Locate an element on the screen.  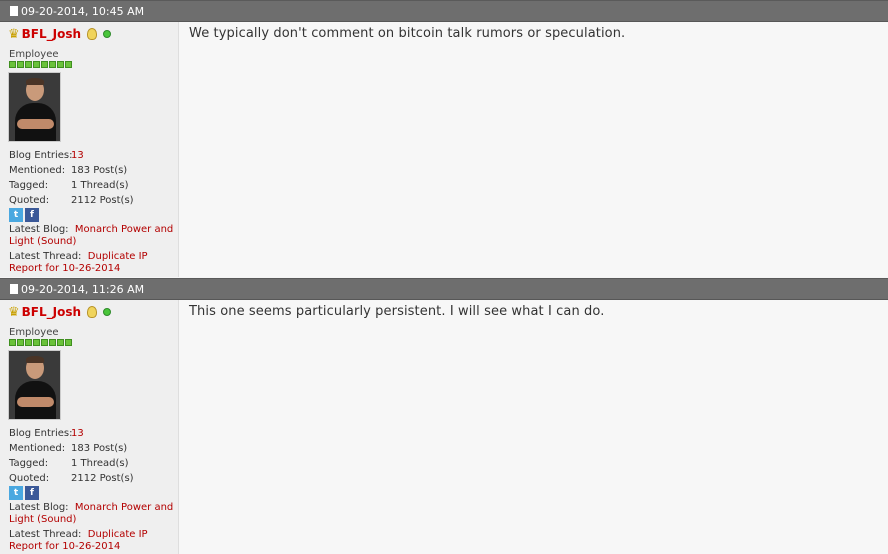
post-header: 09-20-2014, 10:45 AM is located at coordinates (444, 11).